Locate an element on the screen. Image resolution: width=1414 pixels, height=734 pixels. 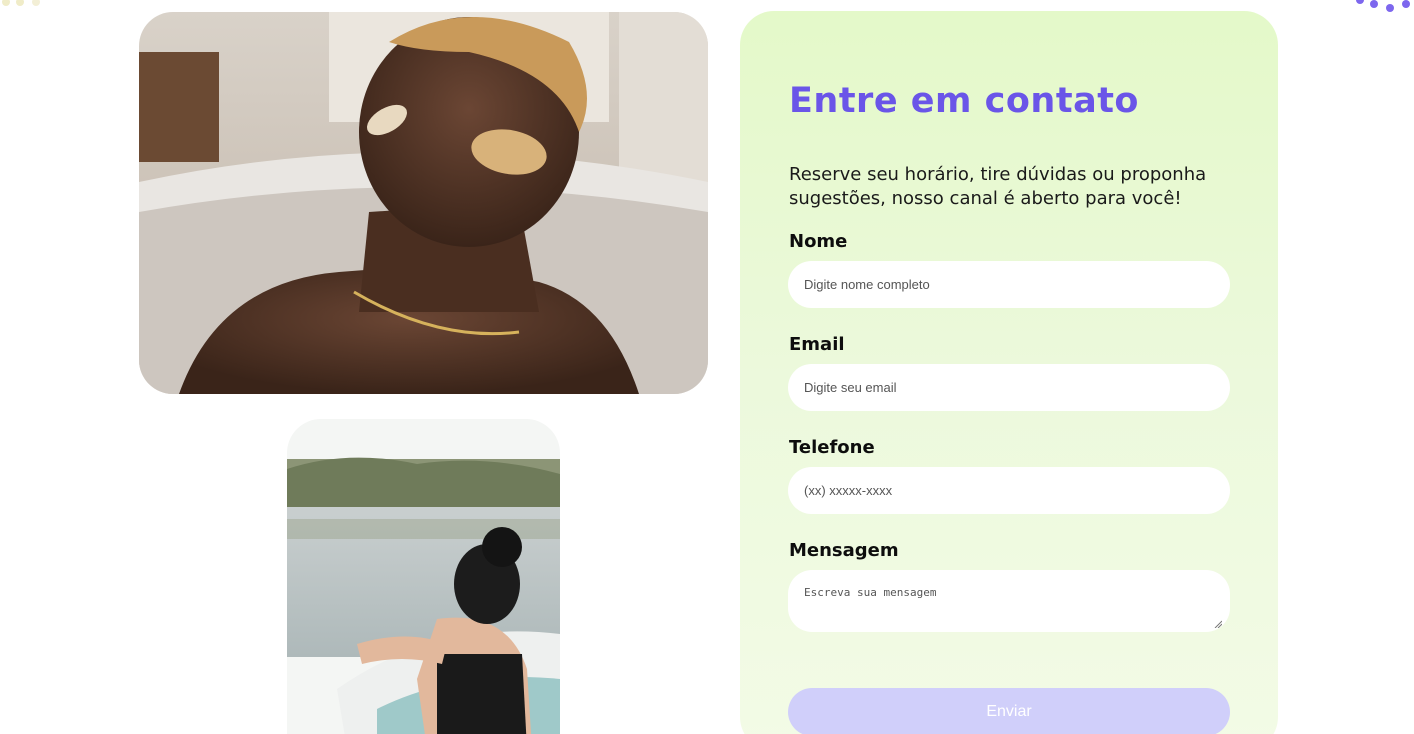
phone-input: (xx) xxxxx-xxxx is located at coordinates (1009, 490).